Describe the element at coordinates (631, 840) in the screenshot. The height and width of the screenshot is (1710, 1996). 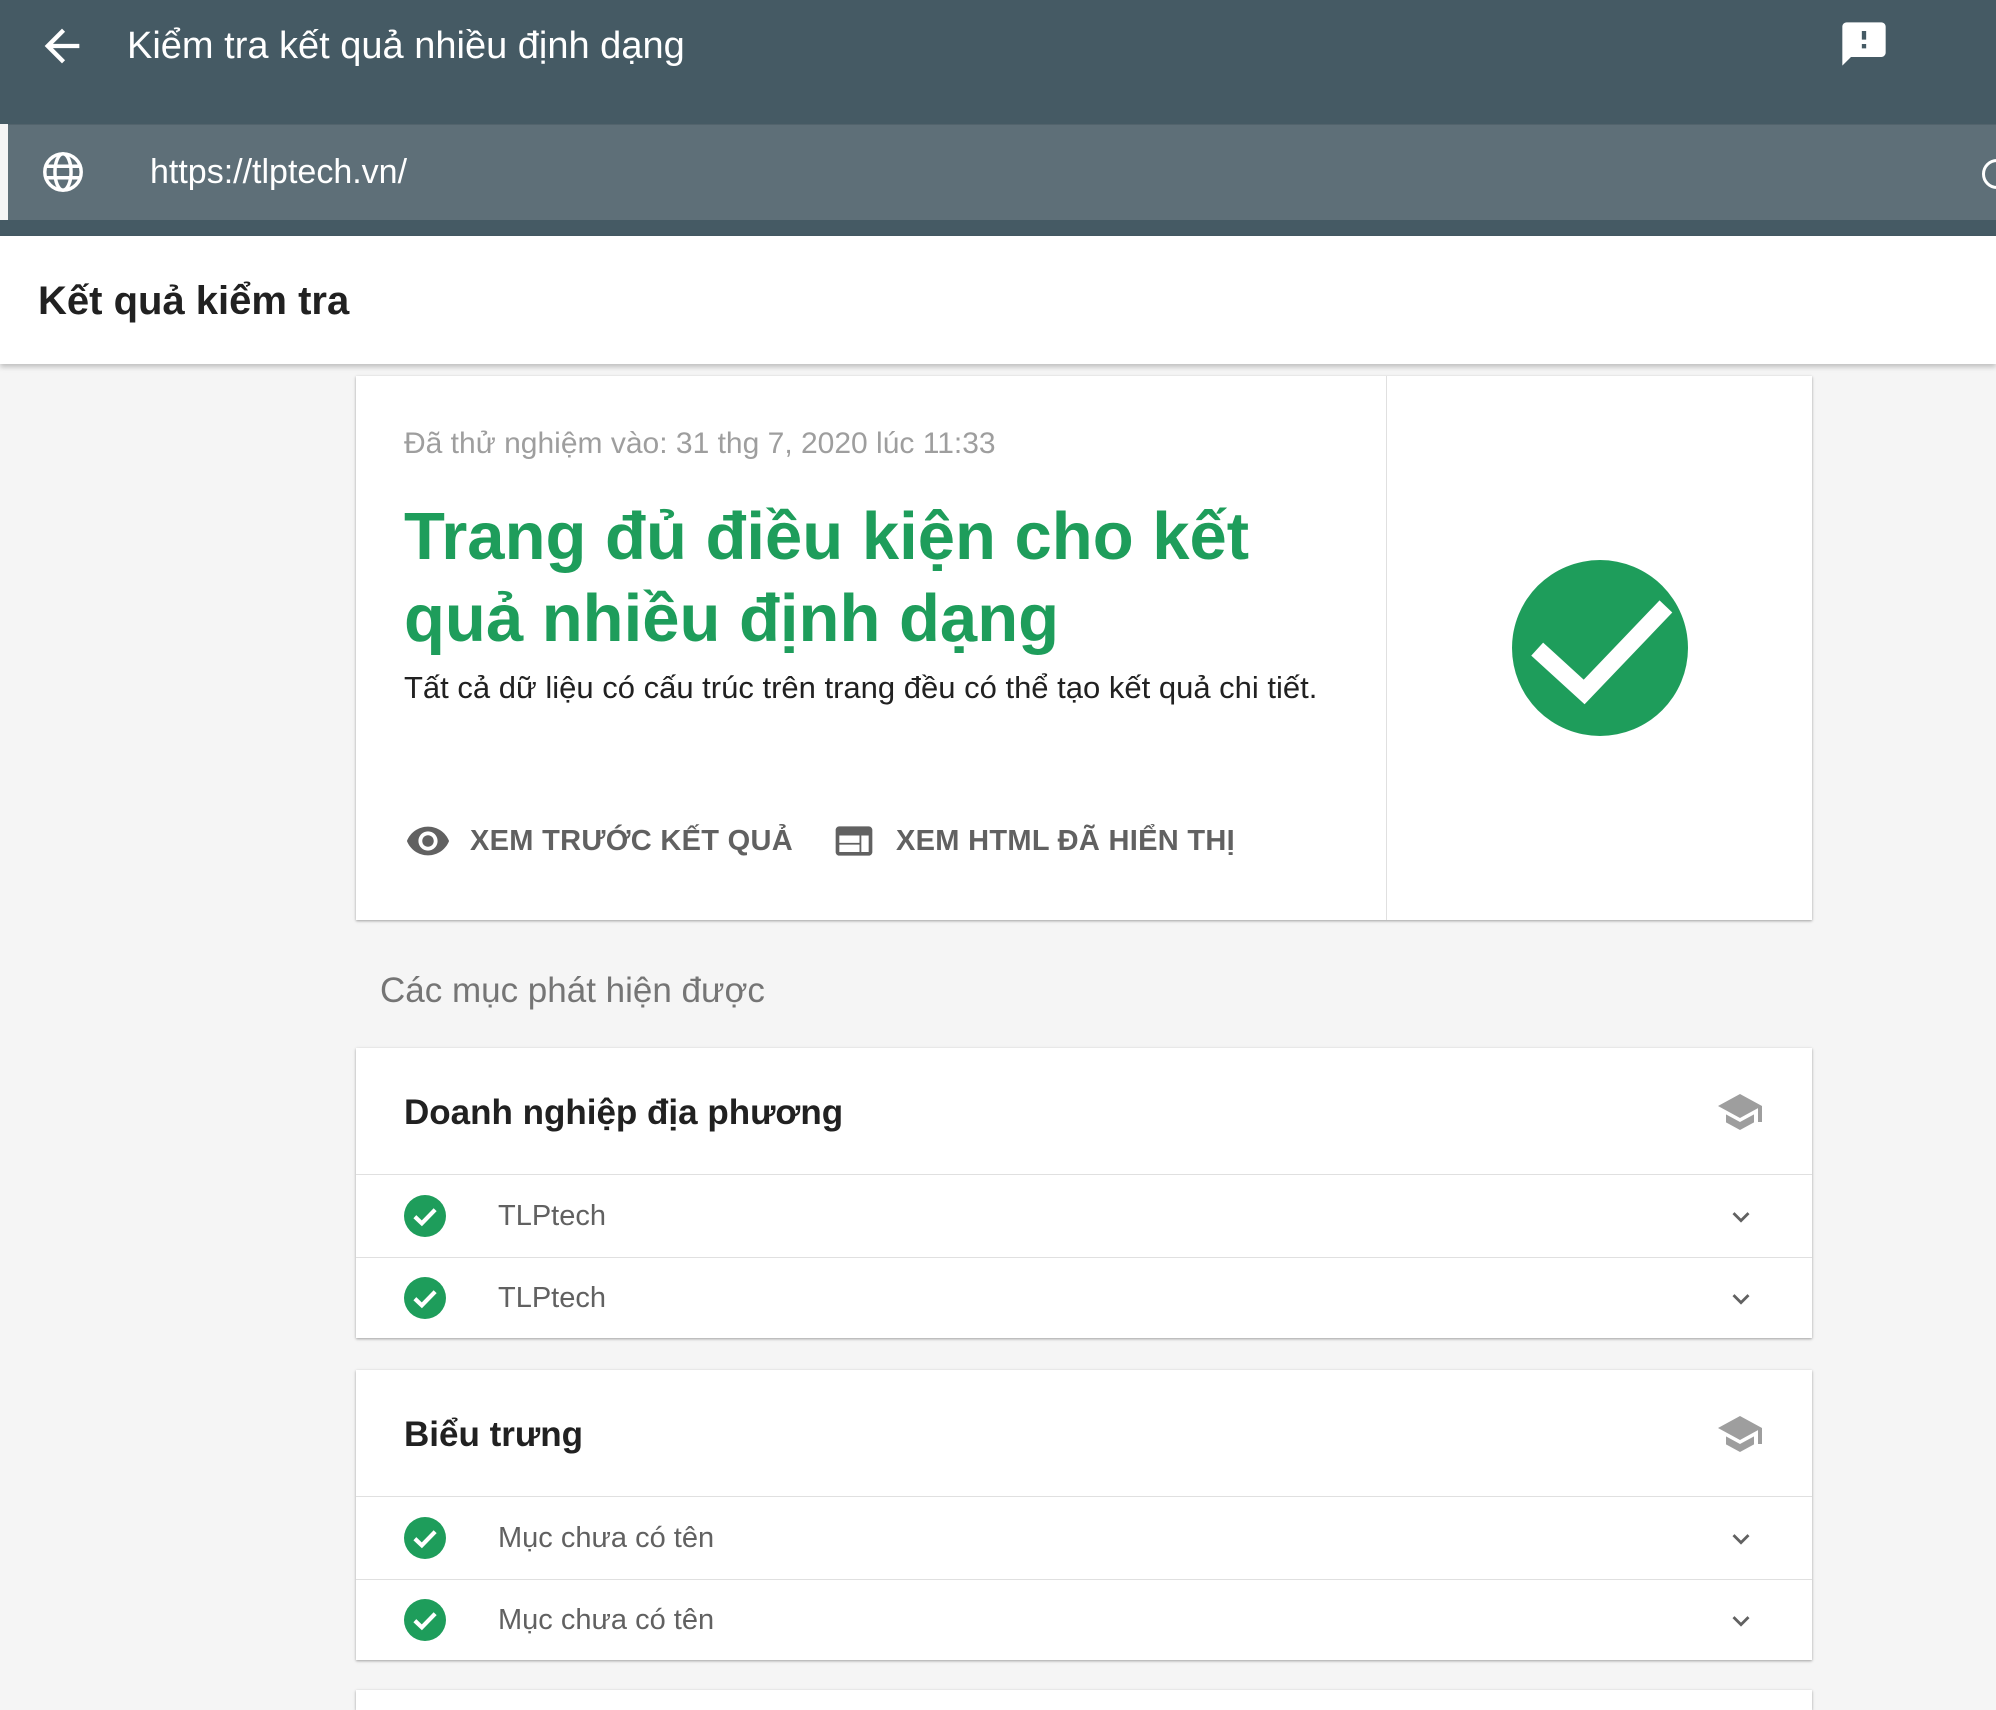
I see `preview-results-label: XEM TRƯỚC KẾT QUẢ` at that location.